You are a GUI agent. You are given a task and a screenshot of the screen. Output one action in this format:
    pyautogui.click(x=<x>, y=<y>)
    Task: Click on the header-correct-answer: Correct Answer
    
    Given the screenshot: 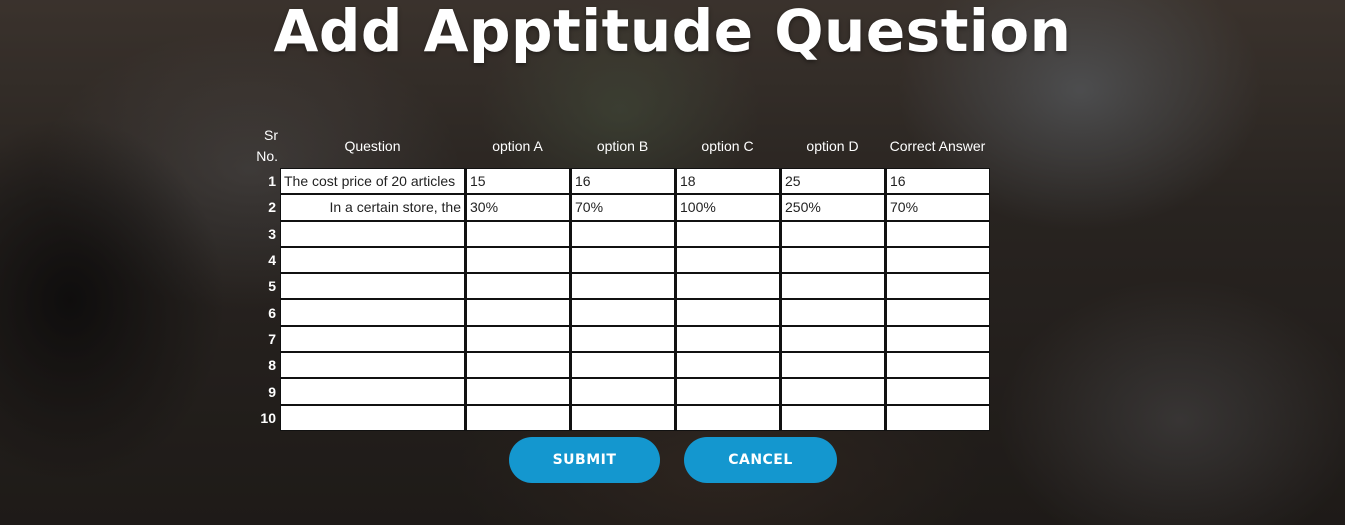 What is the action you would take?
    pyautogui.click(x=937, y=145)
    